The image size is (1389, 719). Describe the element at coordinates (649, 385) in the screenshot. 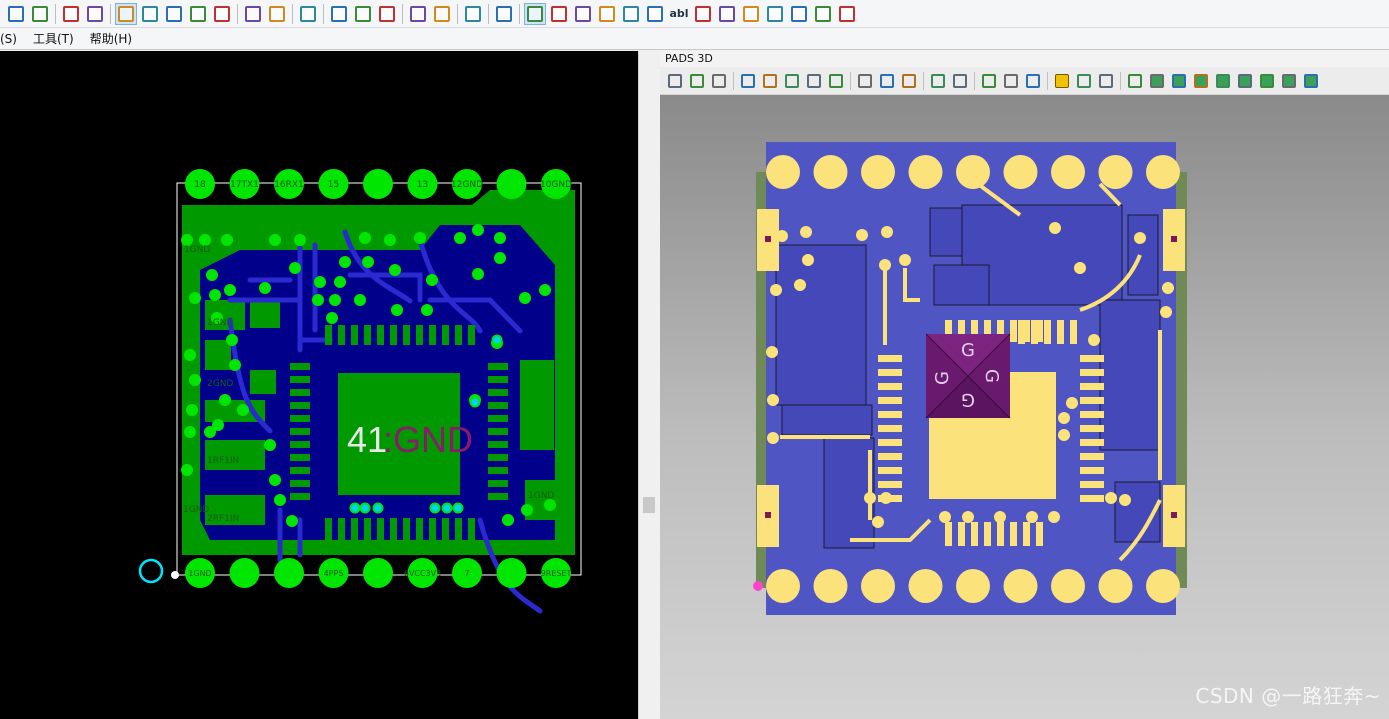

I see `pane-splitter` at that location.